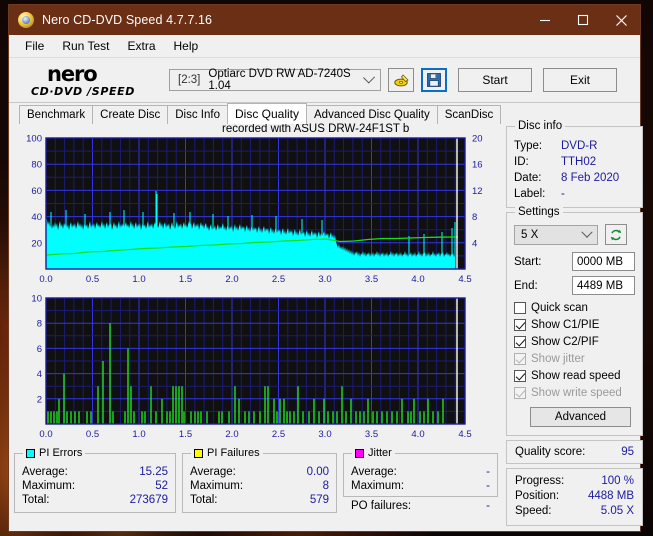 This screenshot has height=536, width=653. I want to click on start-input: 0000 MB, so click(603, 261).